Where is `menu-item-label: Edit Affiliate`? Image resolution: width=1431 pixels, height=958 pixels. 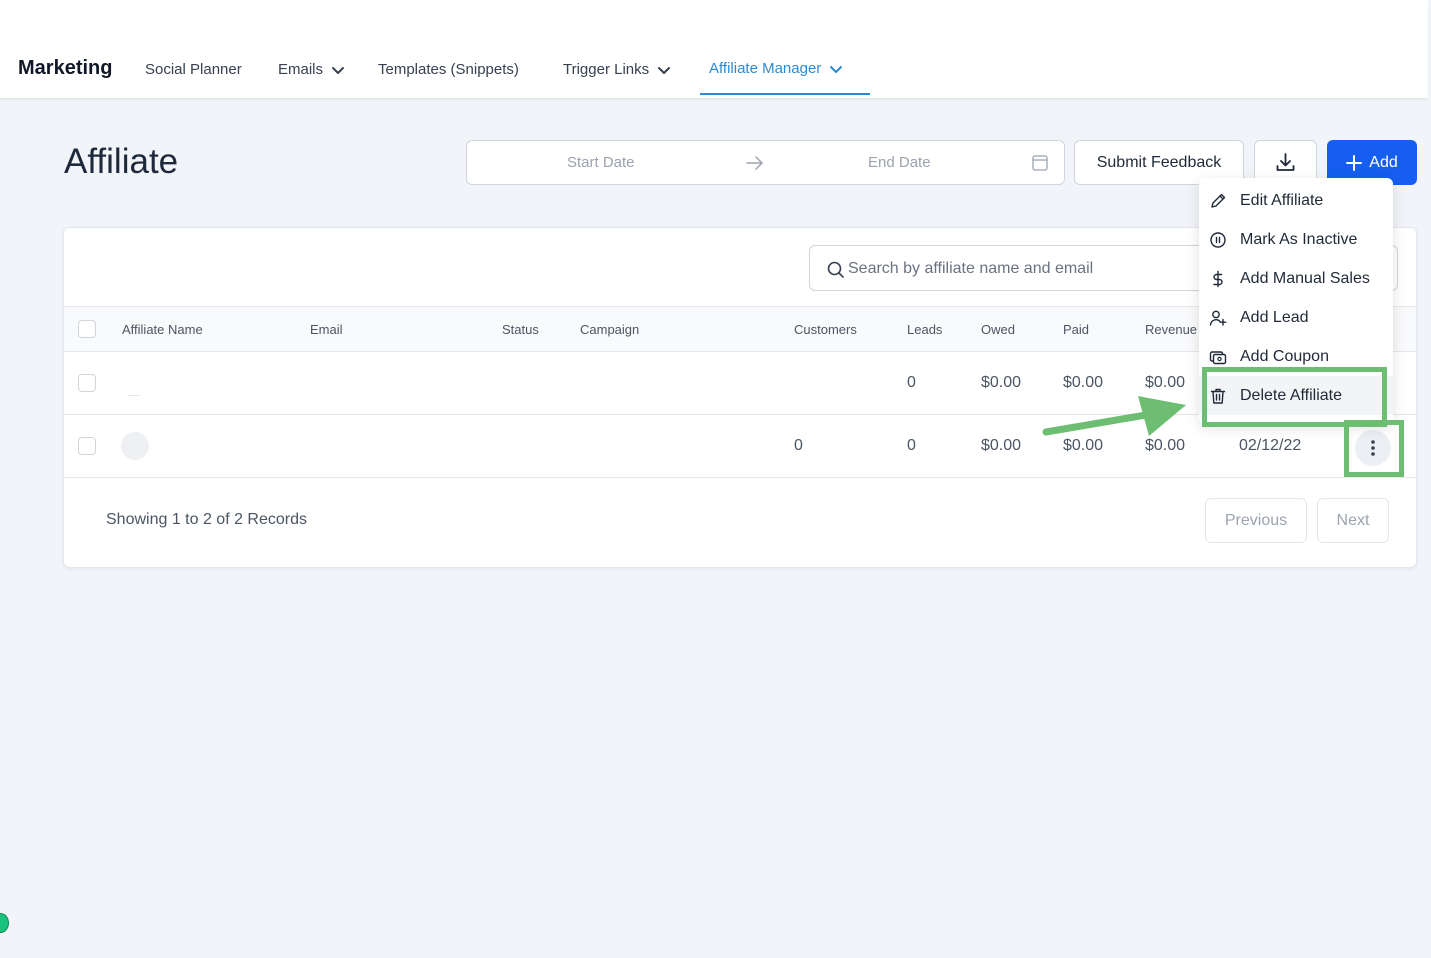
menu-item-label: Edit Affiliate is located at coordinates (1282, 200).